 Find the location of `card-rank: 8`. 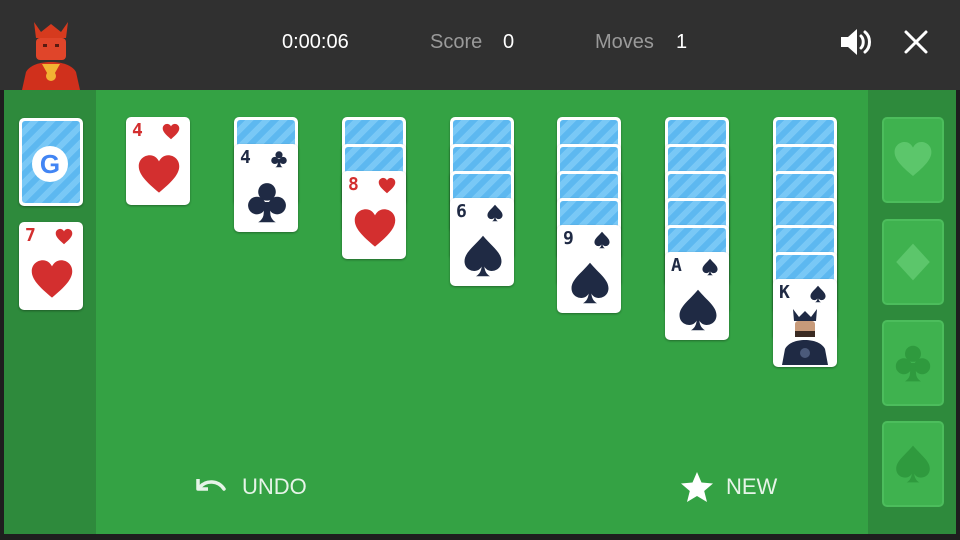

card-rank: 8 is located at coordinates (353, 184).